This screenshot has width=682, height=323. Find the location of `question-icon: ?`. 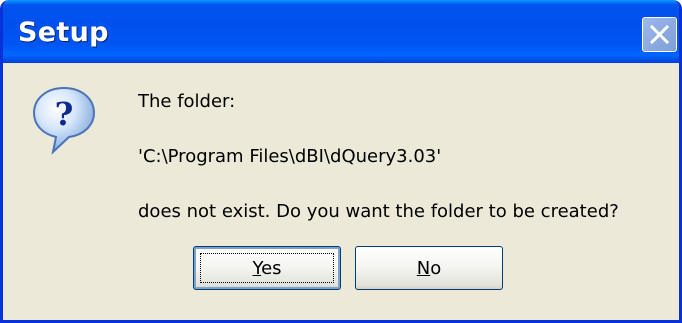

question-icon: ? is located at coordinates (64, 122).